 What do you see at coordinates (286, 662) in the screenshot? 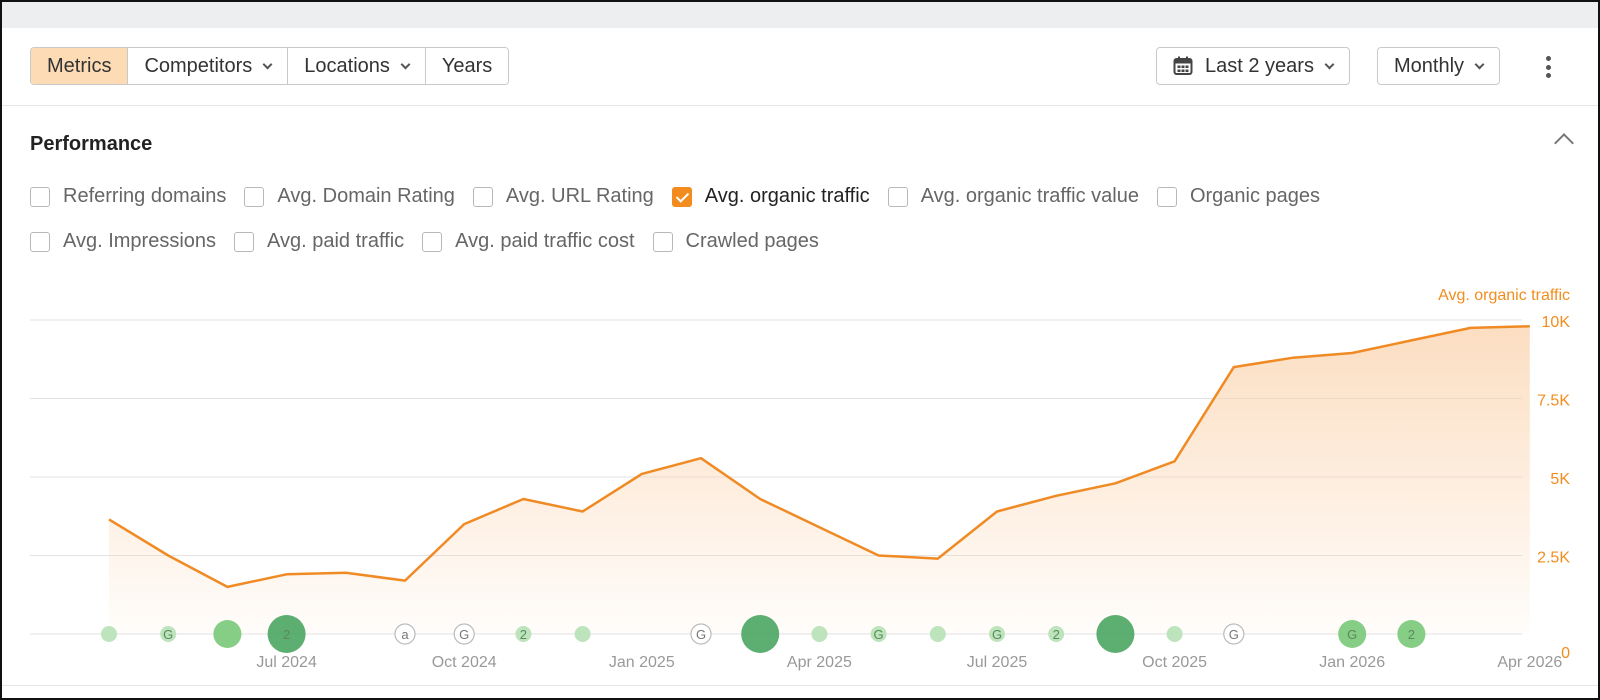
I see `x-tick-label: Jul 2024` at bounding box center [286, 662].